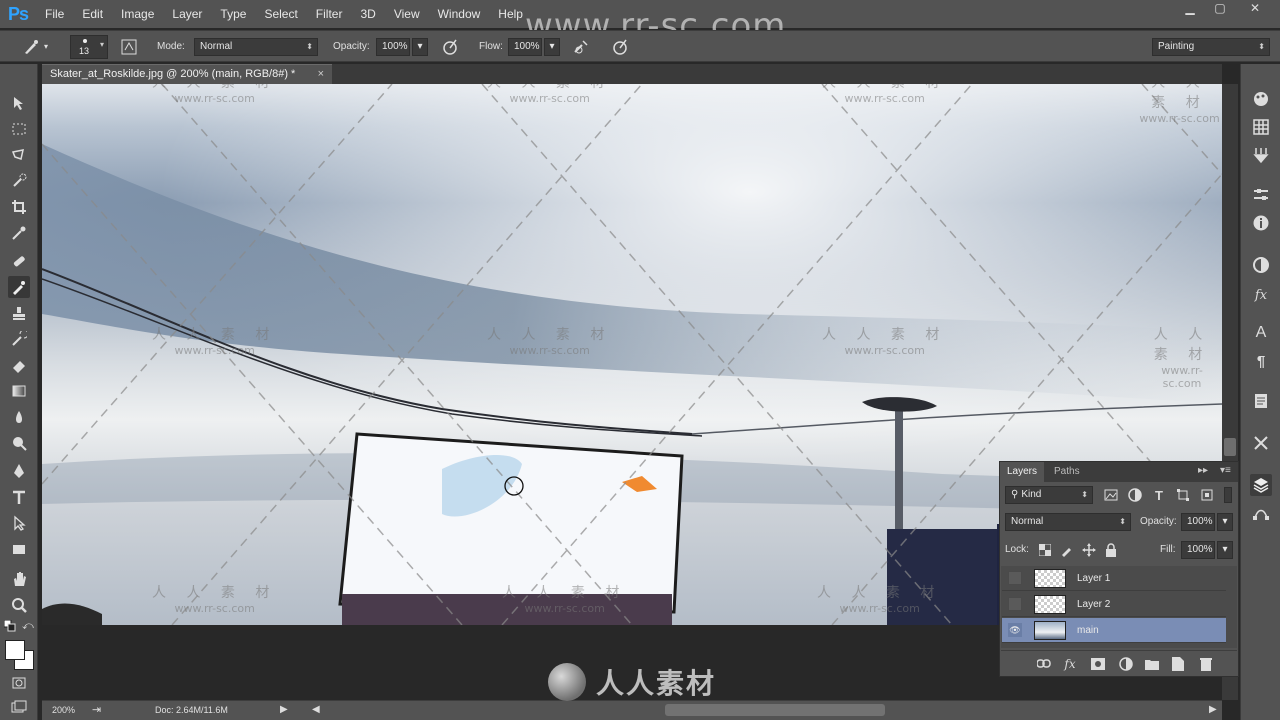 This screenshot has height=720, width=1280. I want to click on link-layers-icon, so click(1044, 664).